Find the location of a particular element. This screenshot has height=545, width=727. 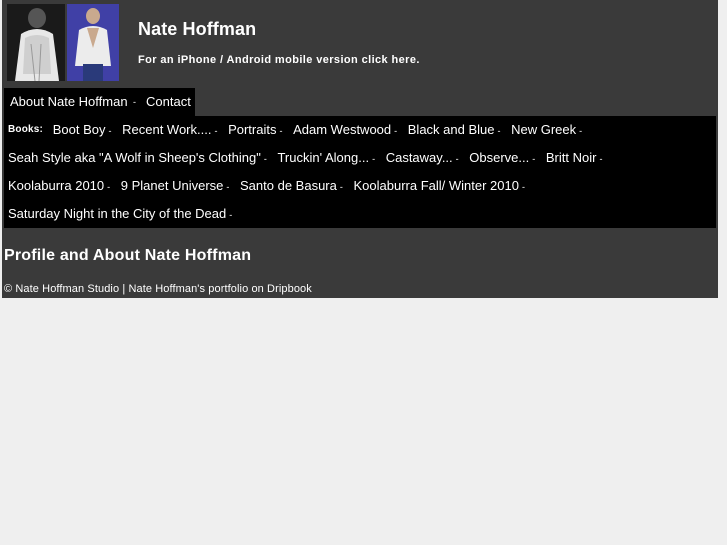

book-link: Britt Noir is located at coordinates (571, 157).